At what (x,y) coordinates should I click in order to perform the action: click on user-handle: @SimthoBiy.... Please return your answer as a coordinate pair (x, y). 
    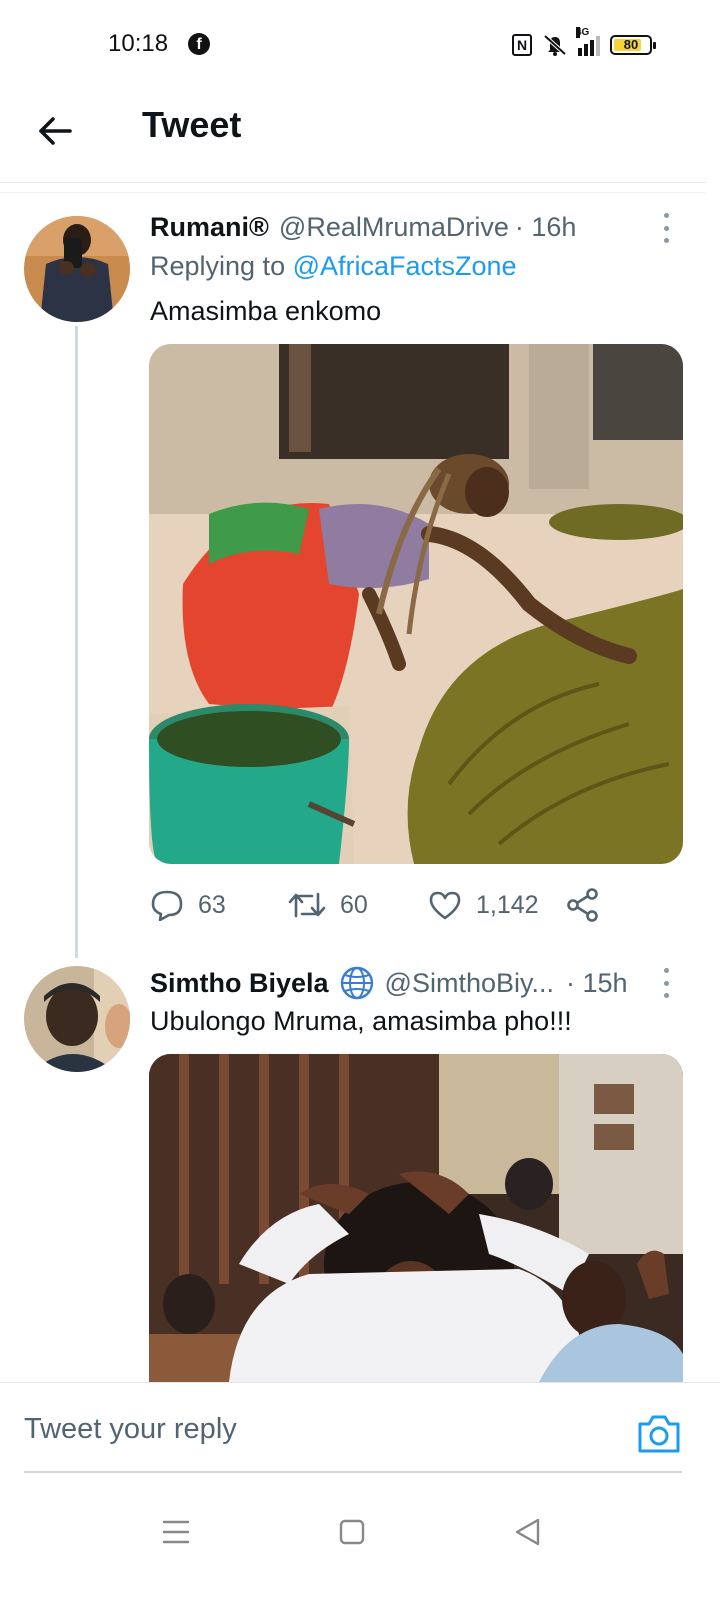
    Looking at the image, I should click on (469, 983).